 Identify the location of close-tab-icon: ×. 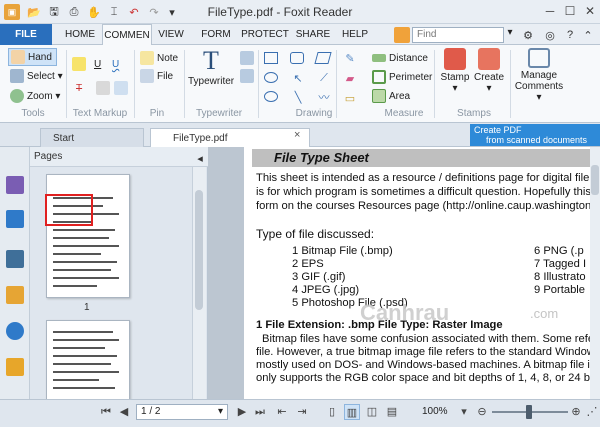
(297, 135).